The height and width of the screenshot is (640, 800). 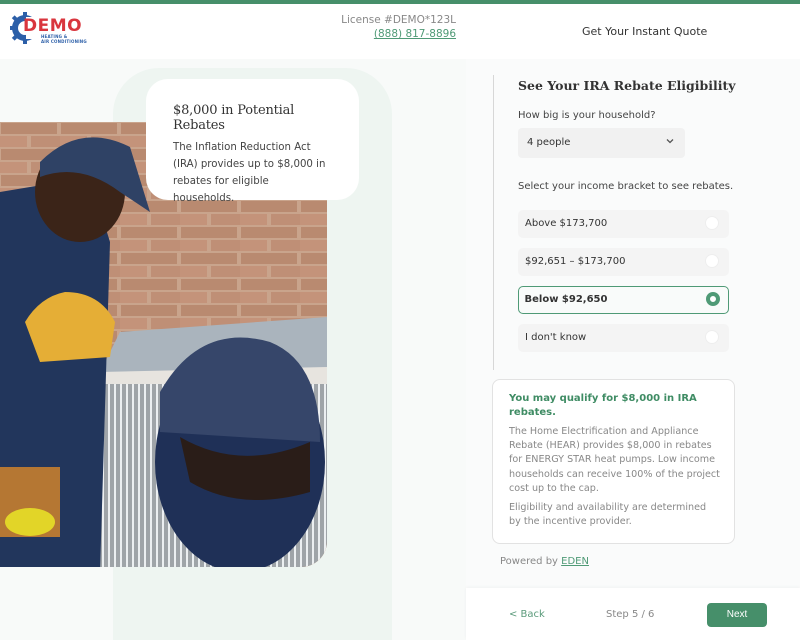 I want to click on license-number: License #DEMO*123L, so click(x=398, y=20).